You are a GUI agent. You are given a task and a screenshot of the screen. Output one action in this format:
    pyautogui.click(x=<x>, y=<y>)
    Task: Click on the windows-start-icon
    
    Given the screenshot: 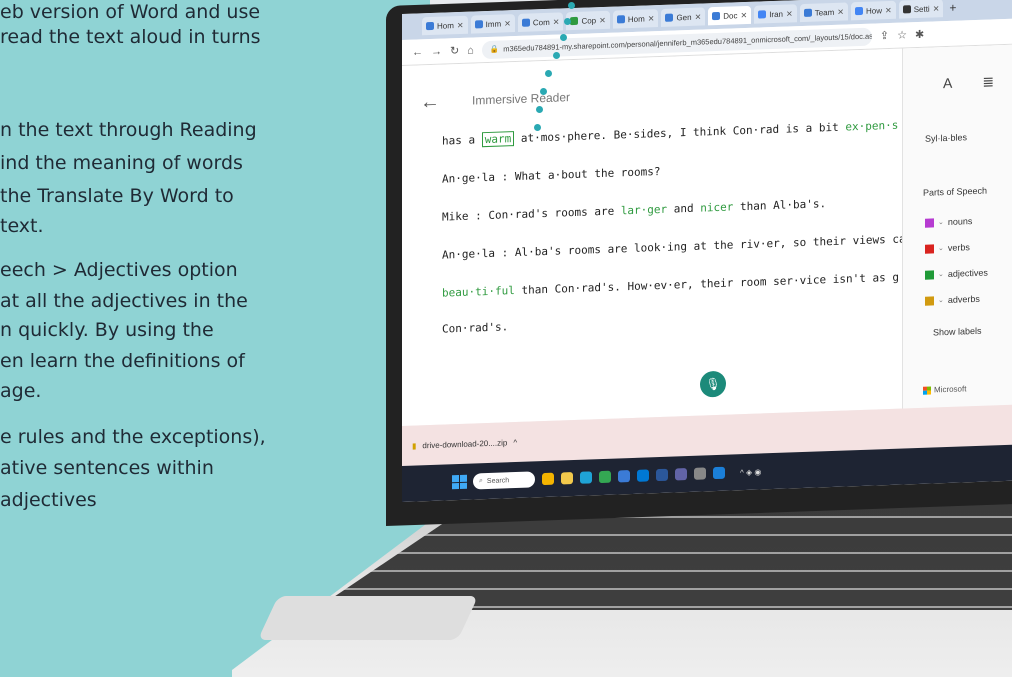 What is the action you would take?
    pyautogui.click(x=459, y=482)
    